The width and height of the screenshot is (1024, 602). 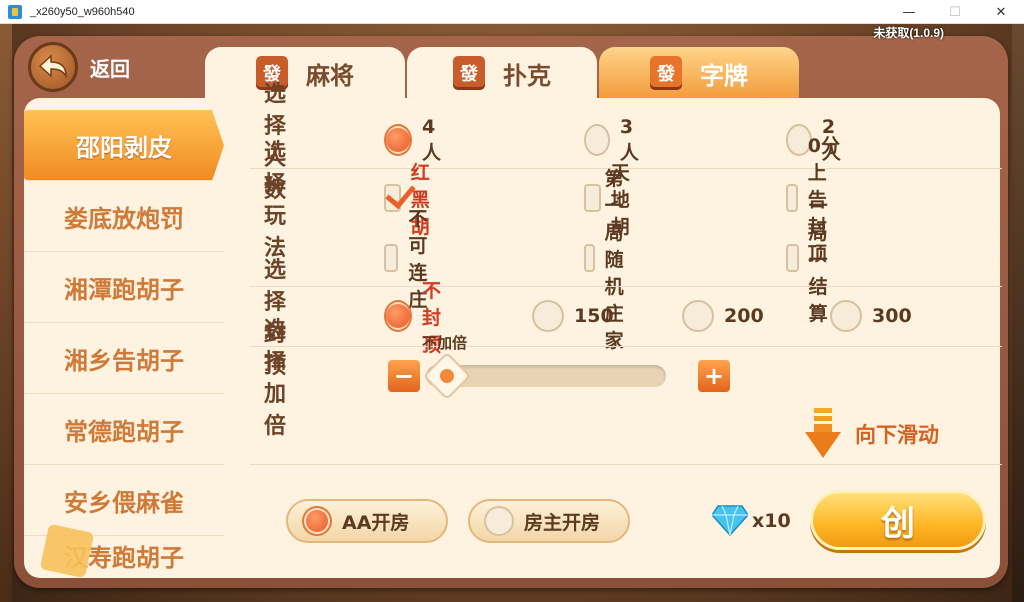 I want to click on cap-option-200: 200, so click(x=723, y=316).